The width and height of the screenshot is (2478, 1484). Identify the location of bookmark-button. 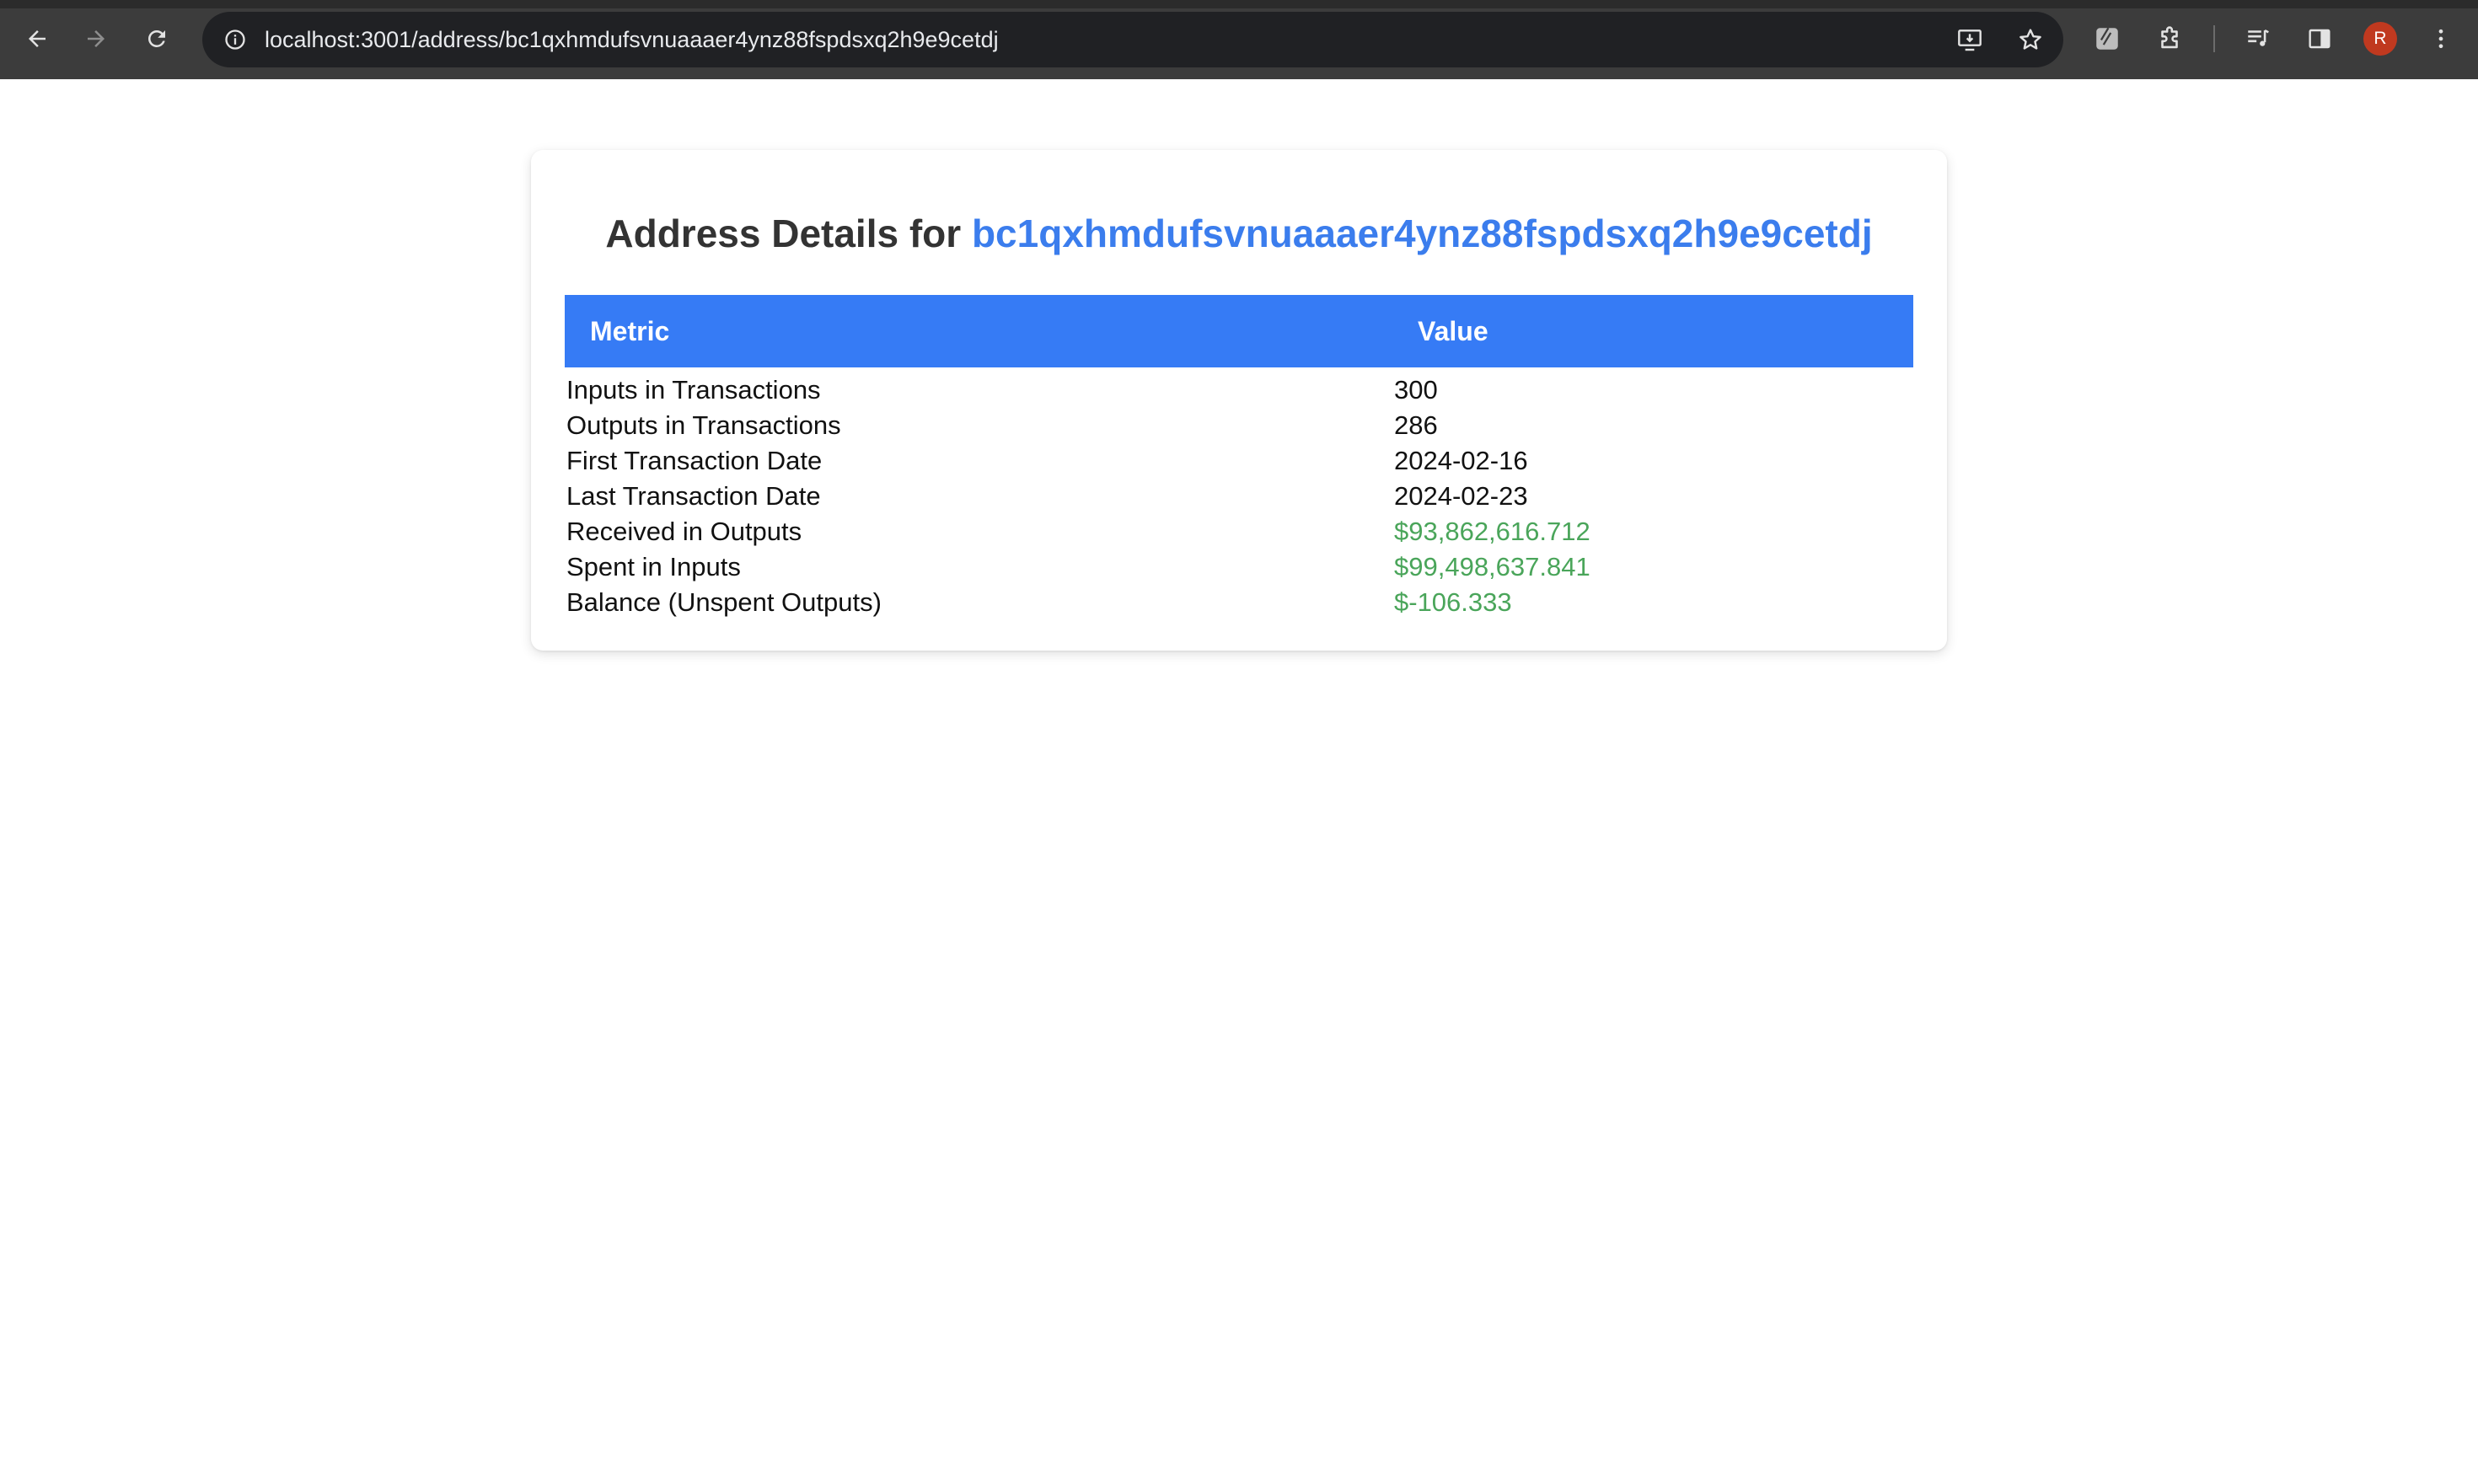
(2030, 39).